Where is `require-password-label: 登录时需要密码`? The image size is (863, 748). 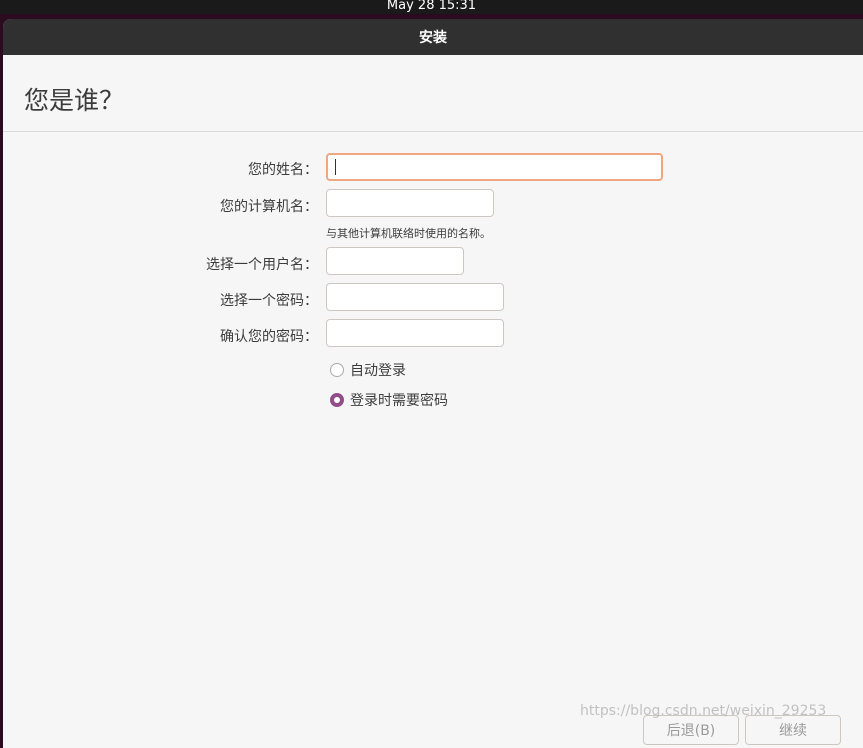
require-password-label: 登录时需要密码 is located at coordinates (399, 401).